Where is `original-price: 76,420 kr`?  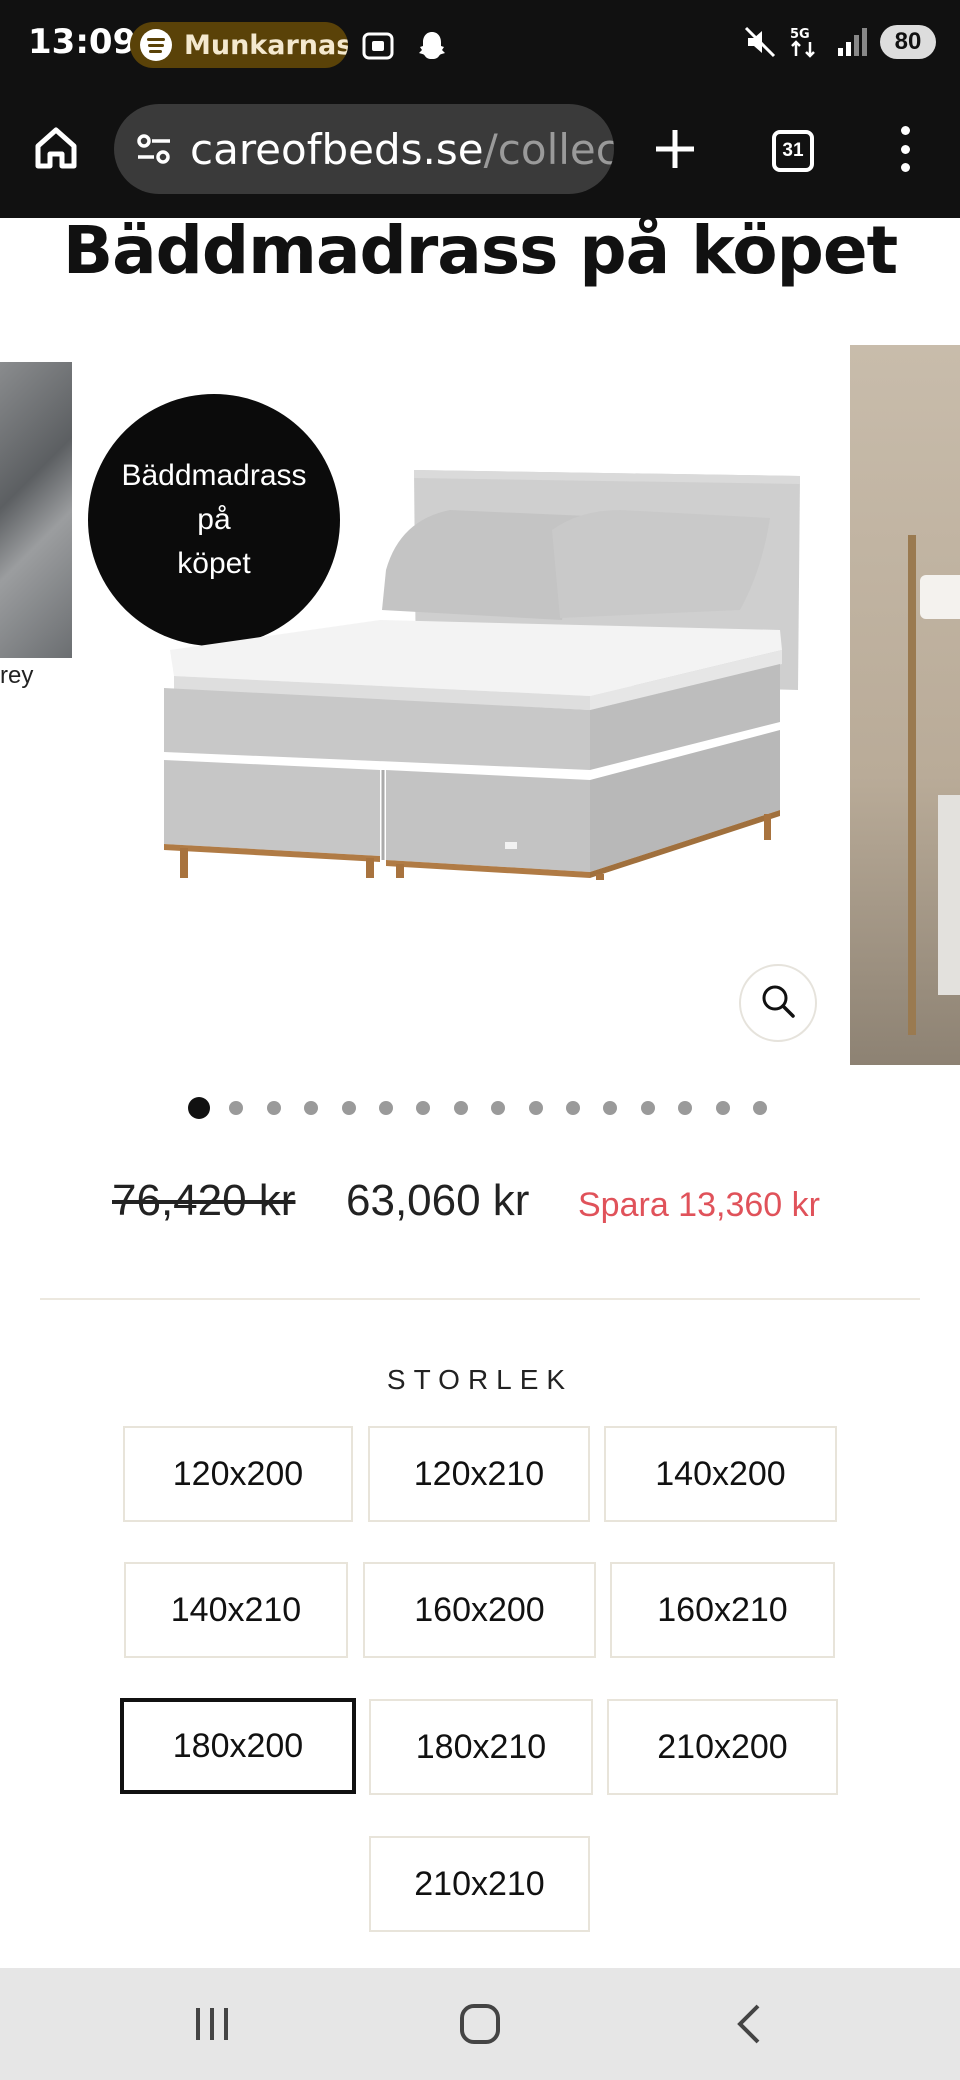
original-price: 76,420 kr is located at coordinates (204, 1200).